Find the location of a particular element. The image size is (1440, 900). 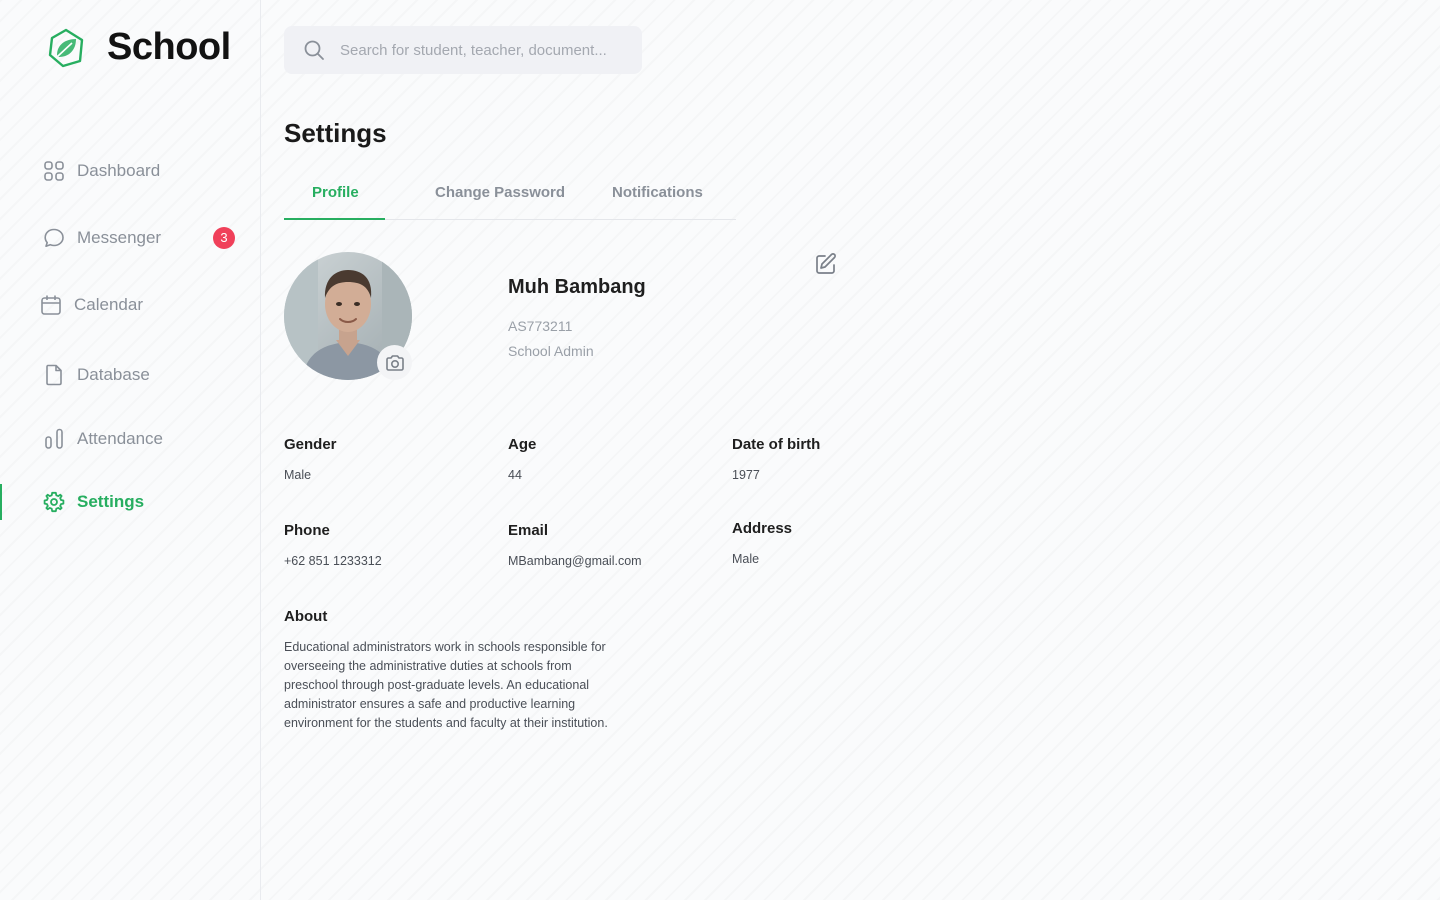

address-value: Male is located at coordinates (746, 559).